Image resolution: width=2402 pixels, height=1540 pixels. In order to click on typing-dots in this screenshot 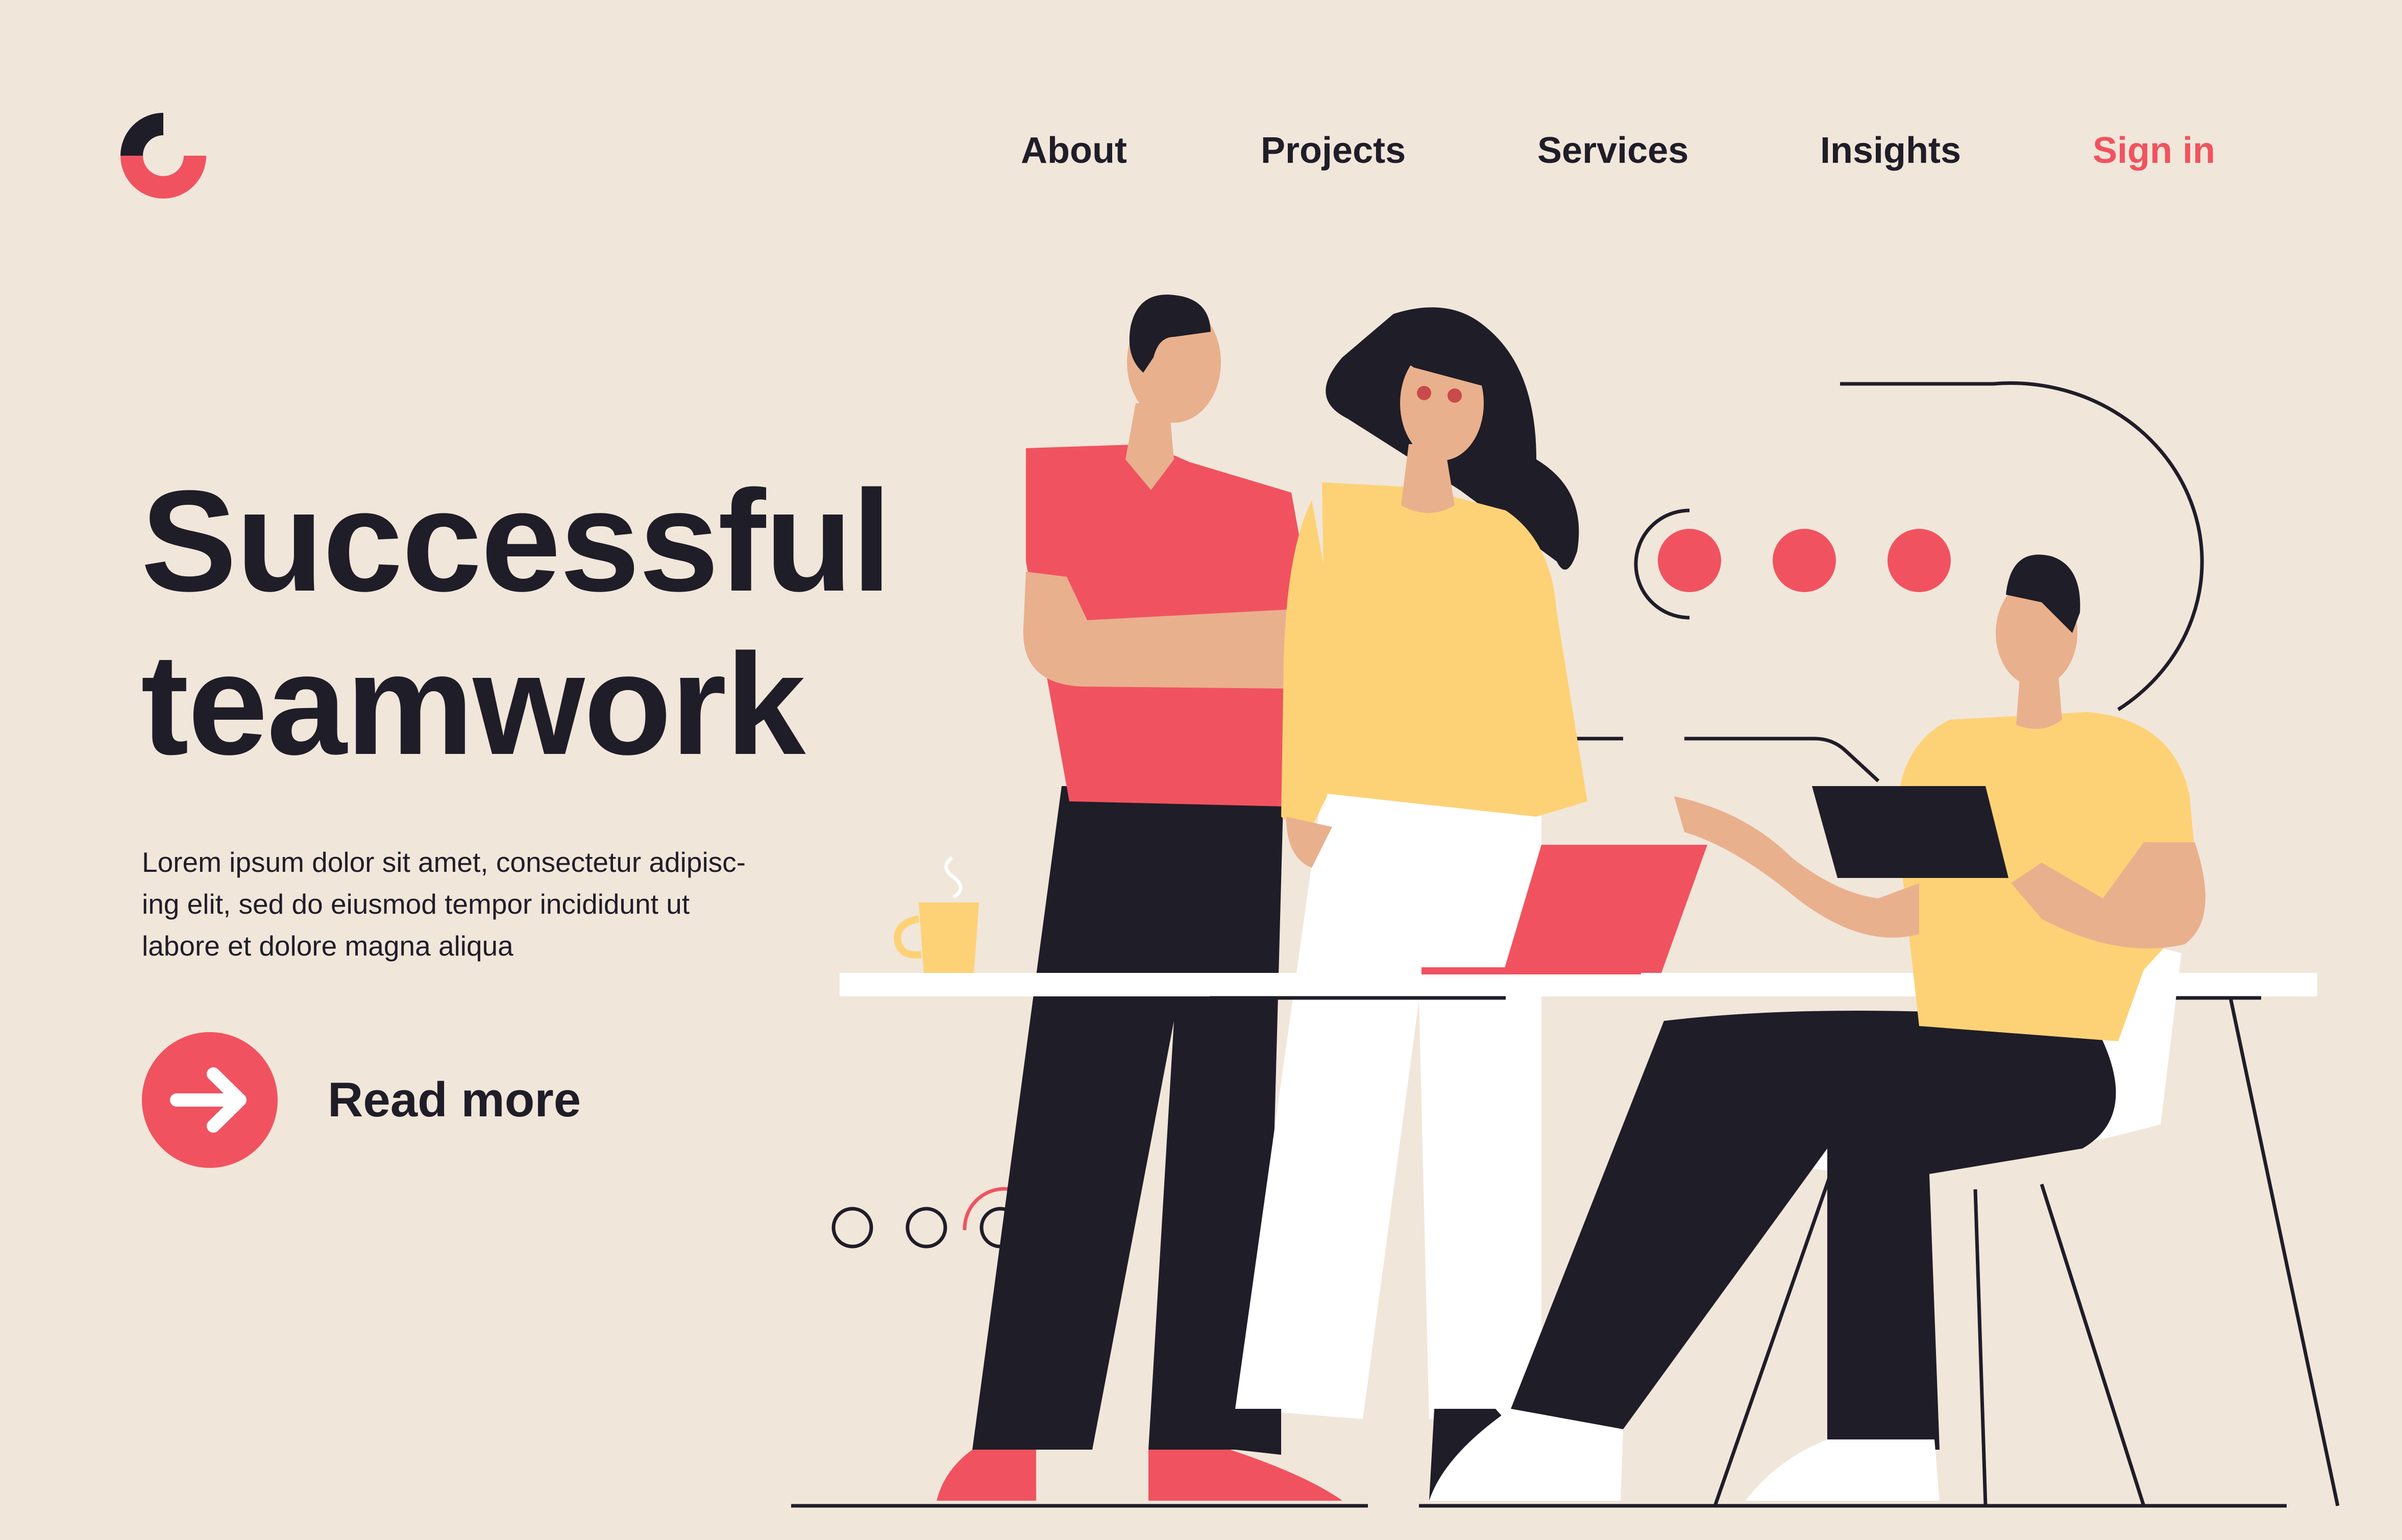, I will do `click(1804, 561)`.